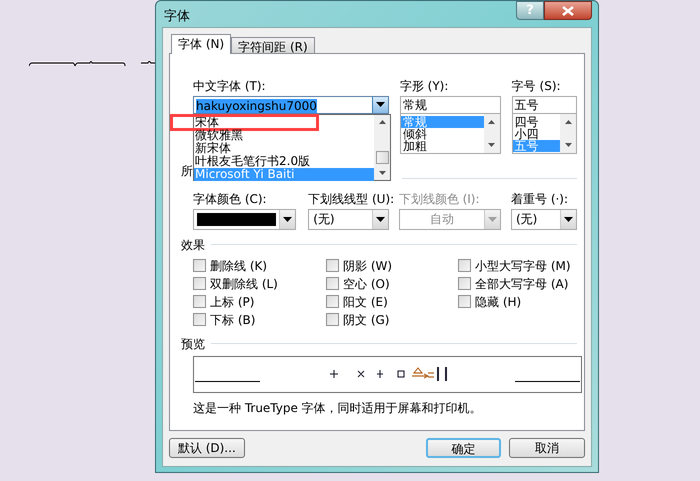 This screenshot has width=700, height=481. Describe the element at coordinates (521, 284) in the screenshot. I see `checkbox-label: 全部大写字母 (A)` at that location.